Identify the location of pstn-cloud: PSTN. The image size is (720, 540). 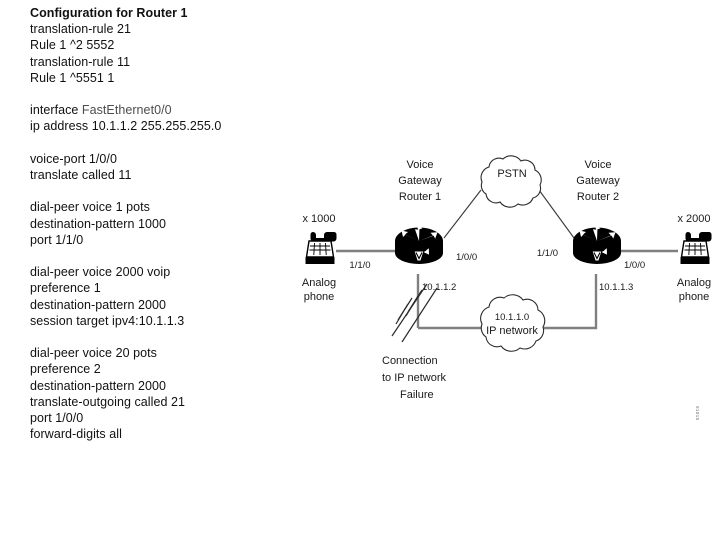
(511, 181).